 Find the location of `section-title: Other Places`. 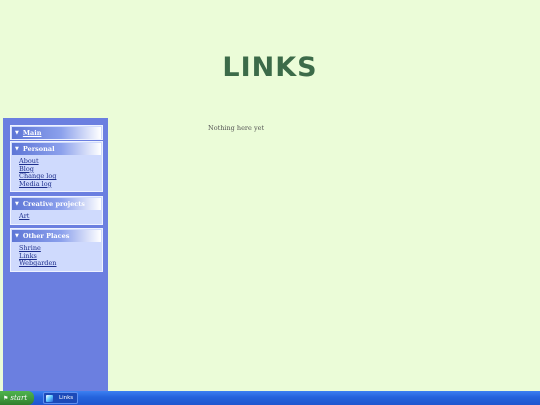

section-title: Other Places is located at coordinates (46, 236).